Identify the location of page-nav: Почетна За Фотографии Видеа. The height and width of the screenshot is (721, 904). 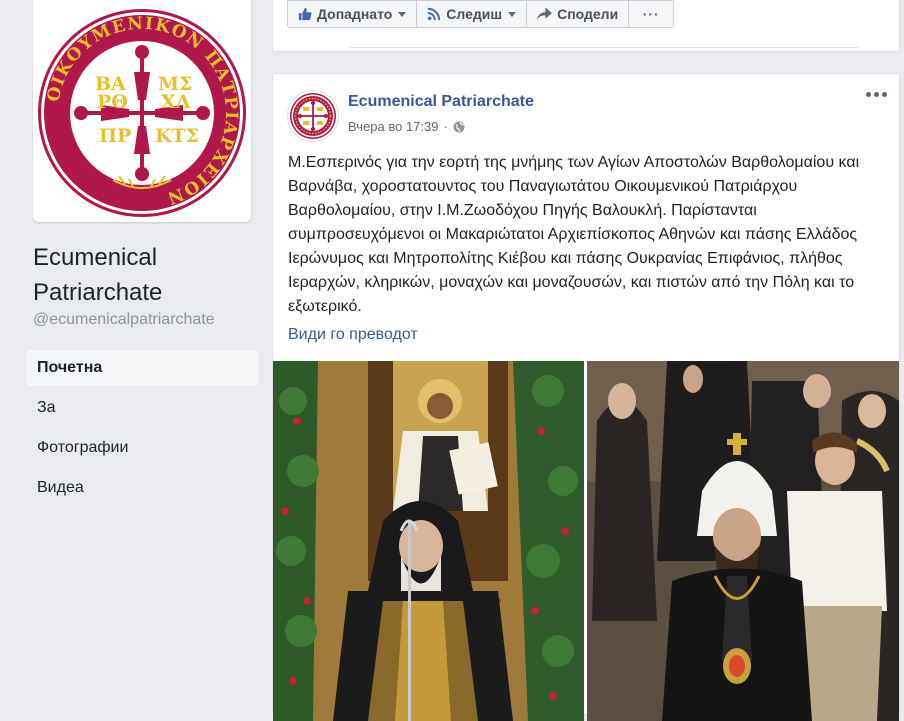
(142, 430).